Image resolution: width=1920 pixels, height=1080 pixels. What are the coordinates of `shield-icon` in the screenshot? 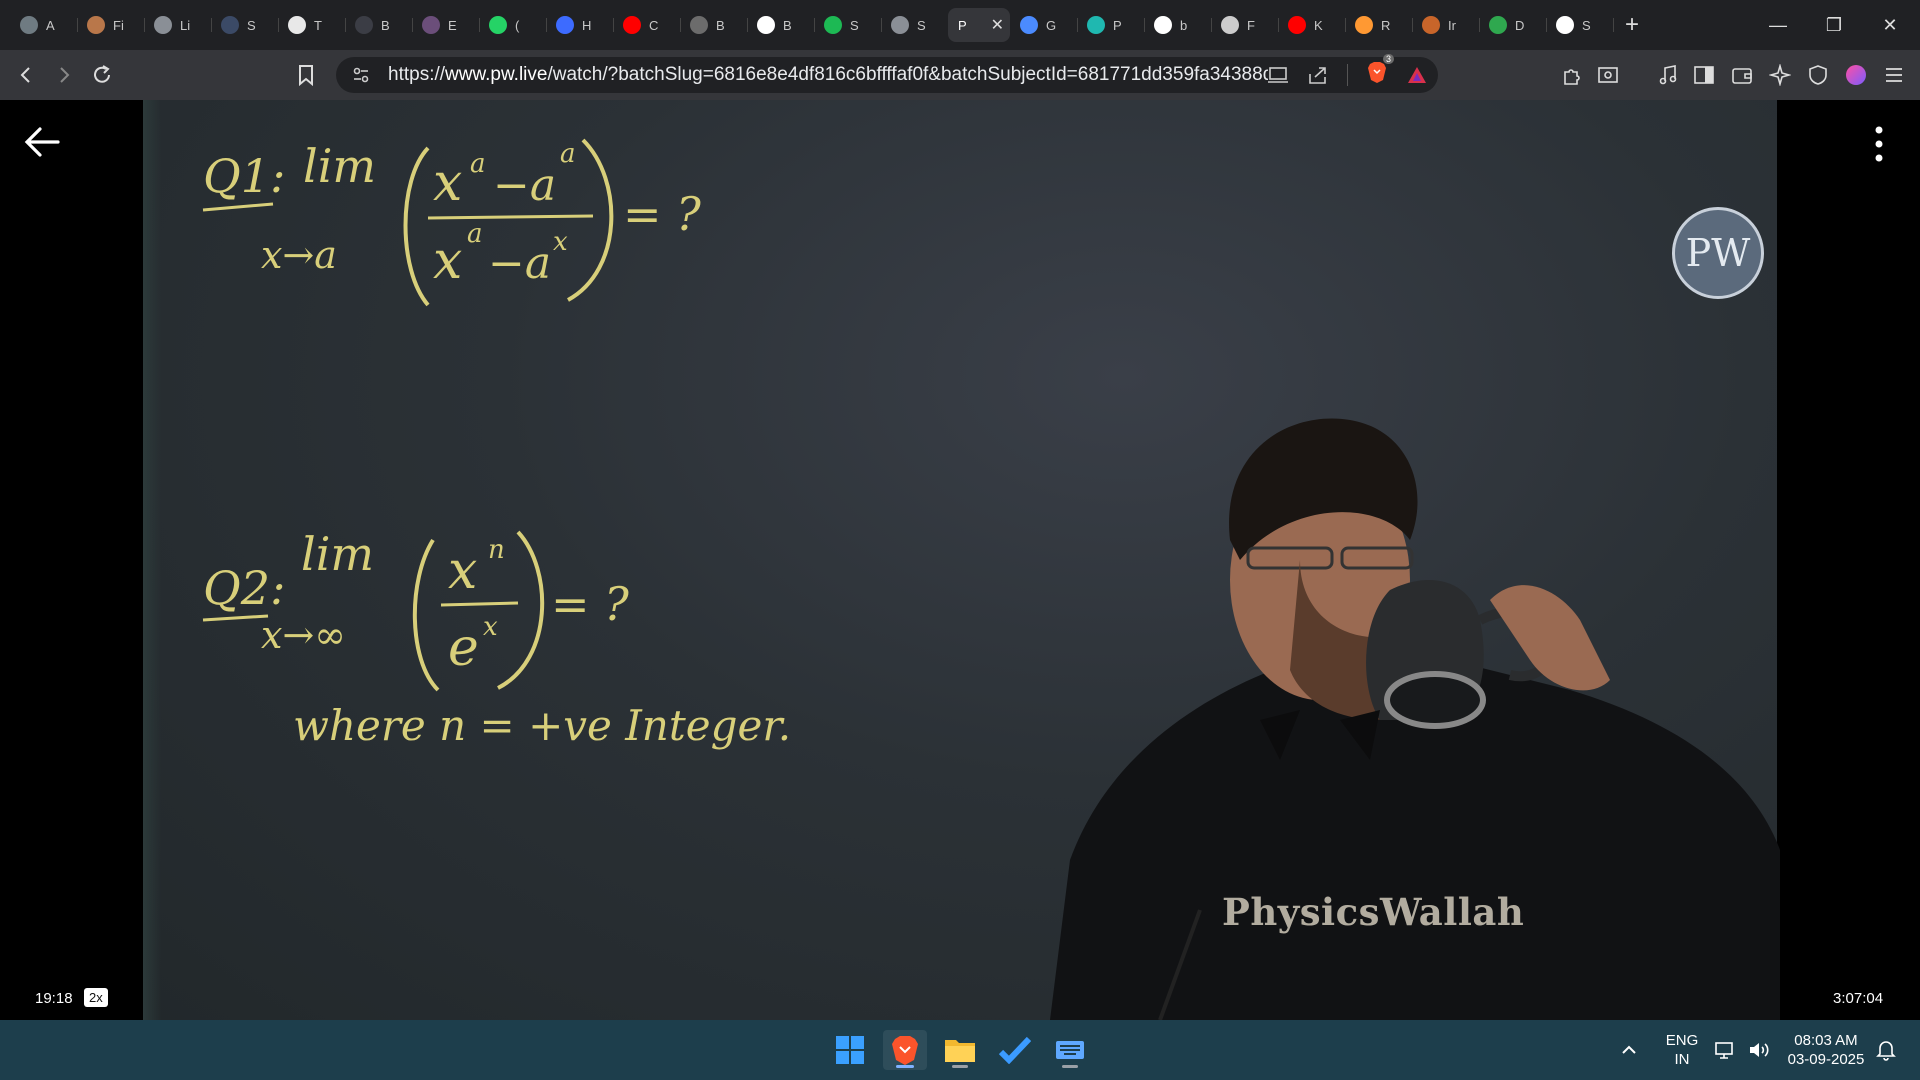 It's located at (1818, 75).